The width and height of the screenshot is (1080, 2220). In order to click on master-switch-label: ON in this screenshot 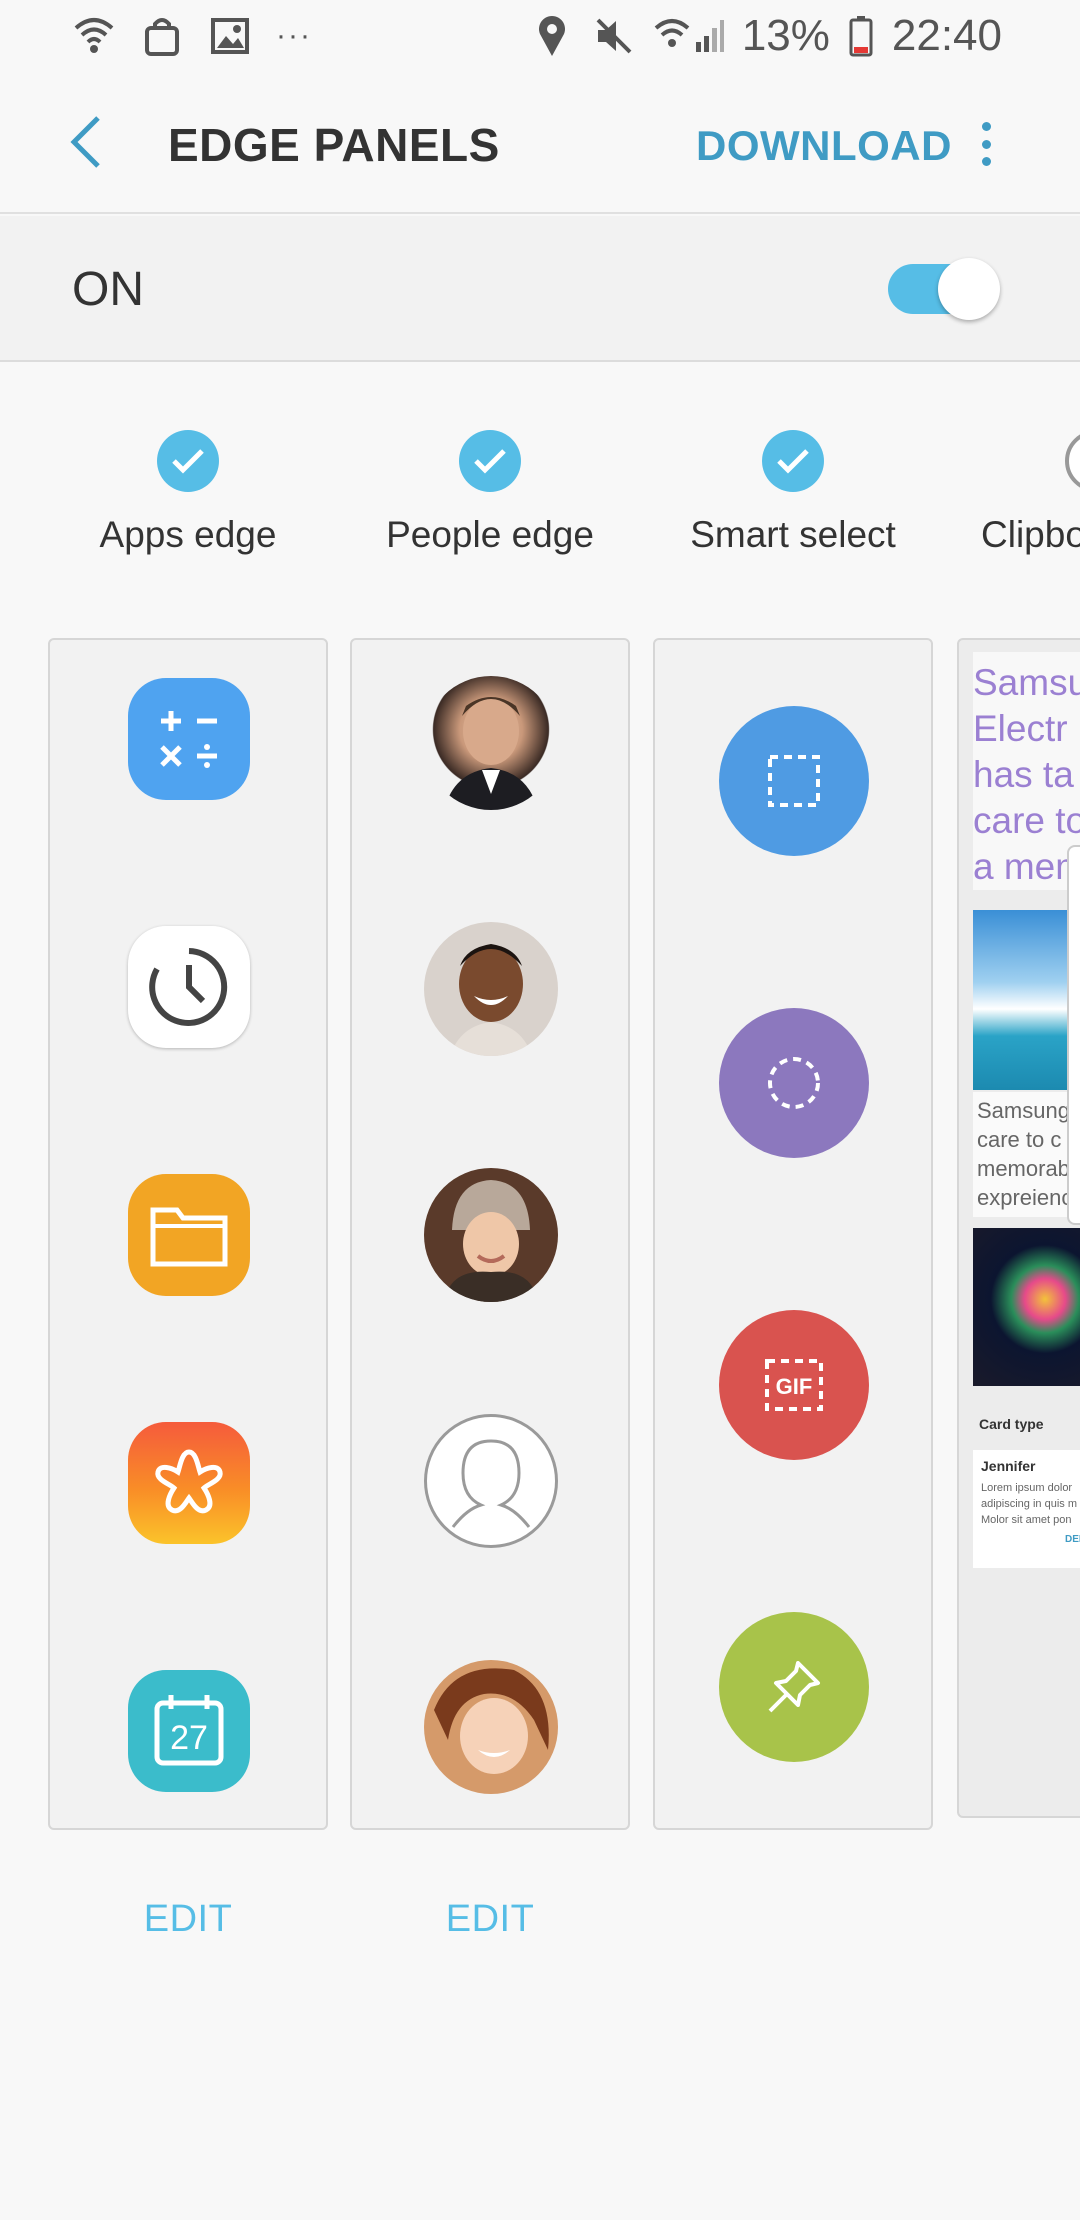, I will do `click(108, 289)`.